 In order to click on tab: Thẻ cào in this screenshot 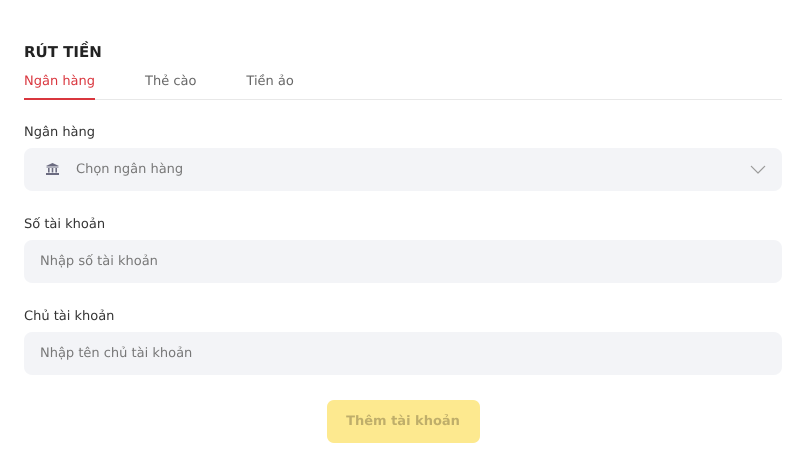, I will do `click(170, 86)`.